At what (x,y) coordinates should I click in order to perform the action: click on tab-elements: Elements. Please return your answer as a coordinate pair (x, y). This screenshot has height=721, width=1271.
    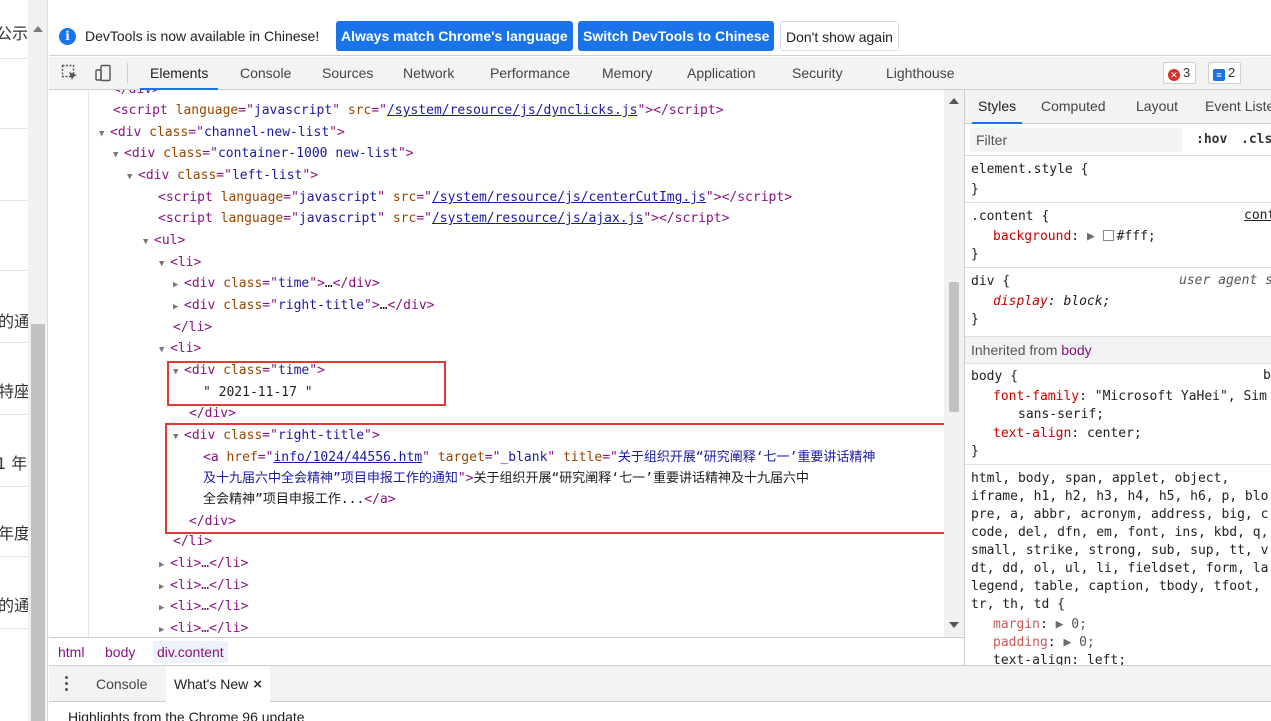
    Looking at the image, I should click on (179, 73).